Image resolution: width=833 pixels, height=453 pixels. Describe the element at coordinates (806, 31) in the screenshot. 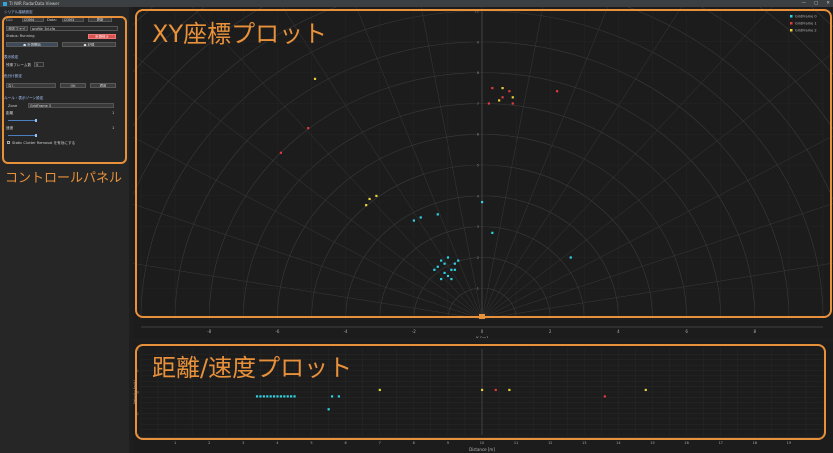

I see `legend-label: GridFrame 2` at that location.